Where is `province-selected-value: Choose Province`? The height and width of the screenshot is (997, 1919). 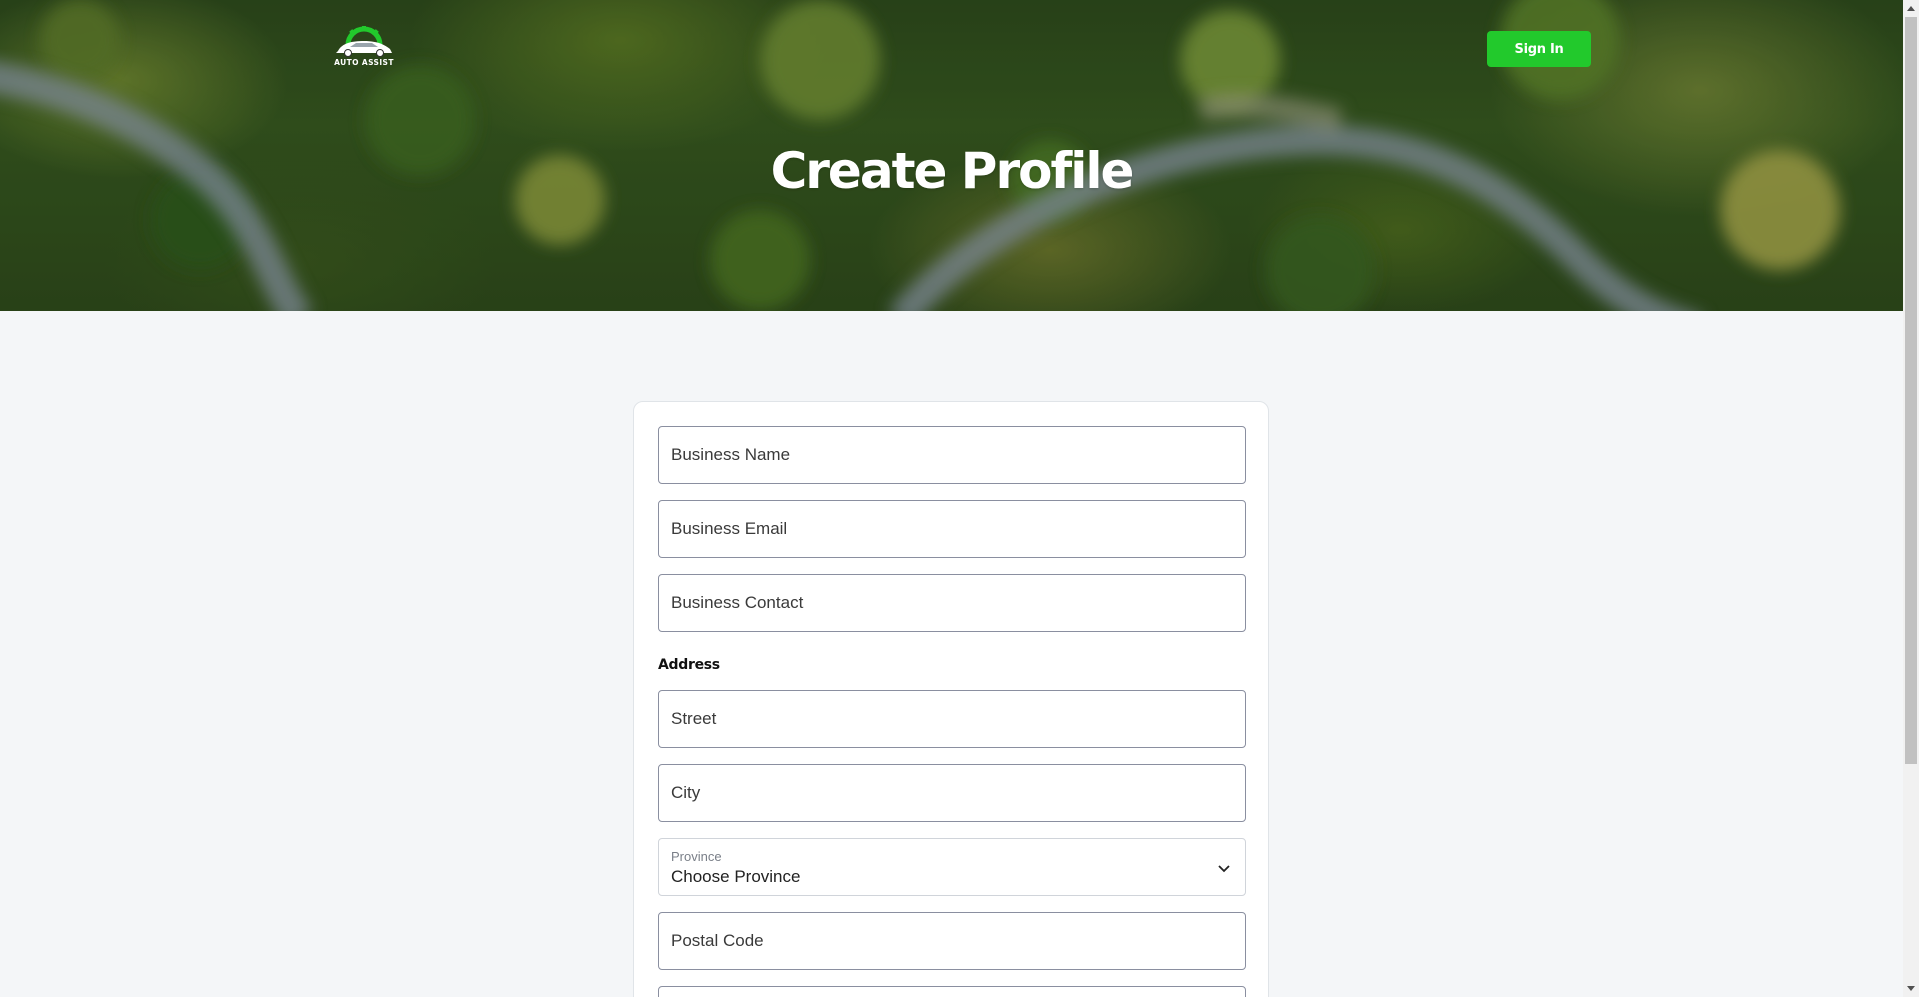
province-selected-value: Choose Province is located at coordinates (736, 876).